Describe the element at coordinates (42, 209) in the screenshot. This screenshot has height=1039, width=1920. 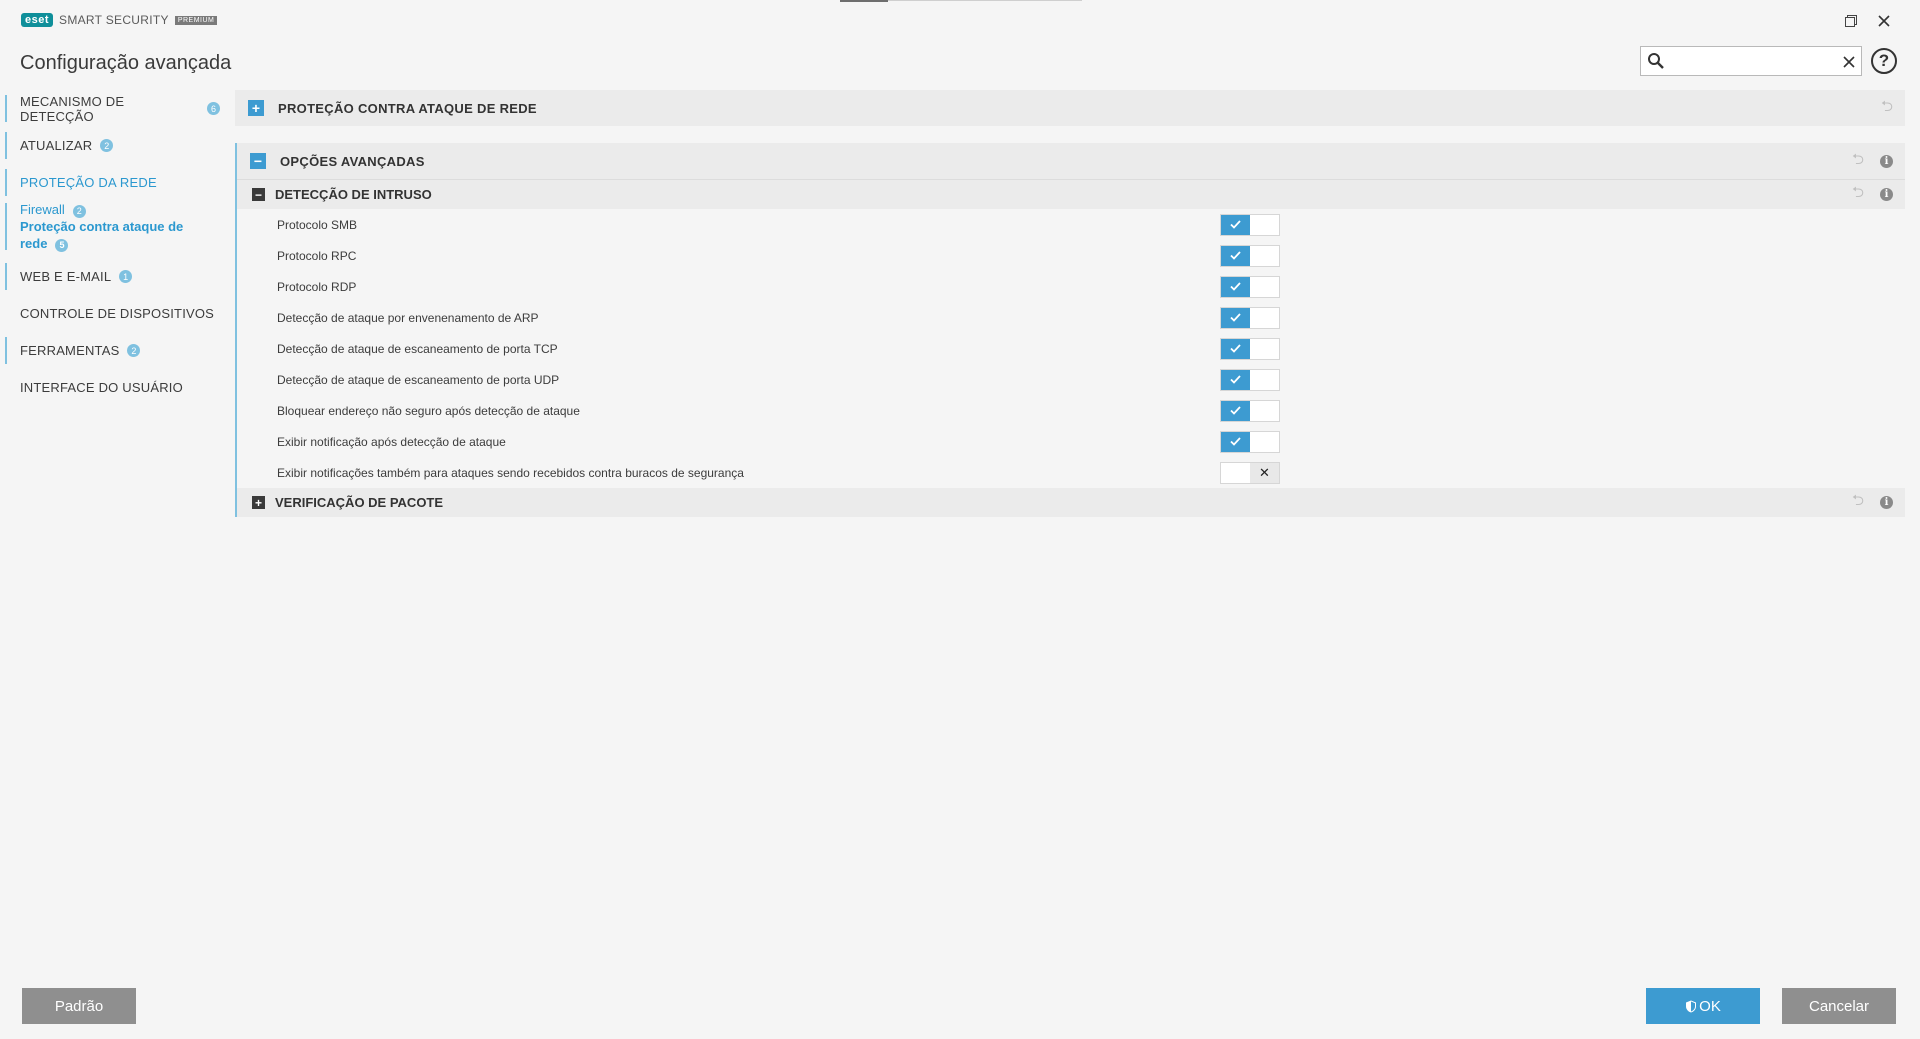
I see `sidebar-subitem-label: Firewall` at that location.